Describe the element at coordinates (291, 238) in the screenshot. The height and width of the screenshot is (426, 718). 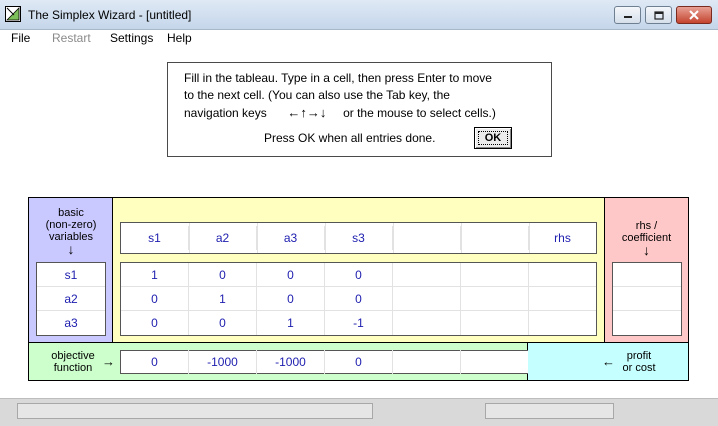
I see `column-header-cell: a3` at that location.